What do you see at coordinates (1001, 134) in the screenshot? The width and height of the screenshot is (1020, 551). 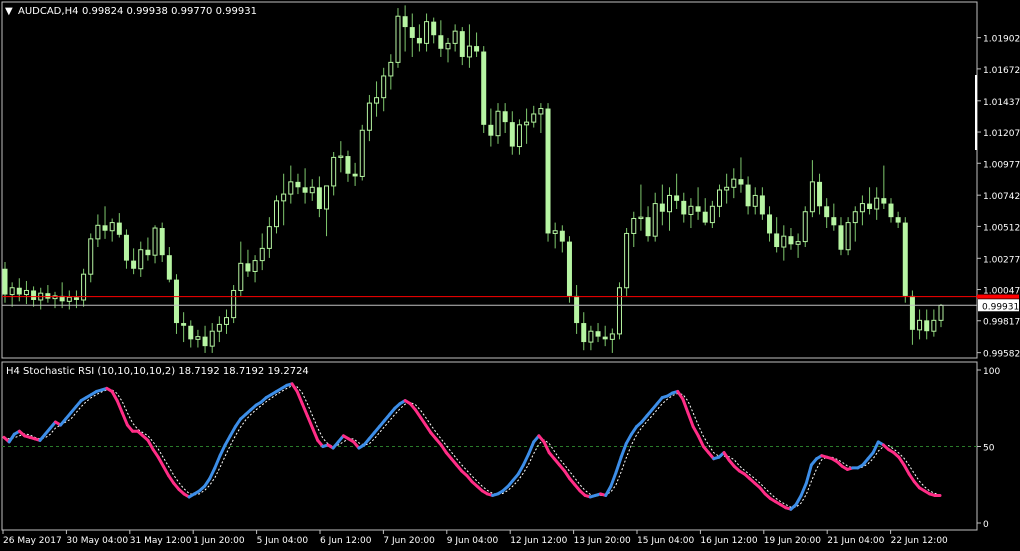 I see `price-tick-label: 1.01207` at bounding box center [1001, 134].